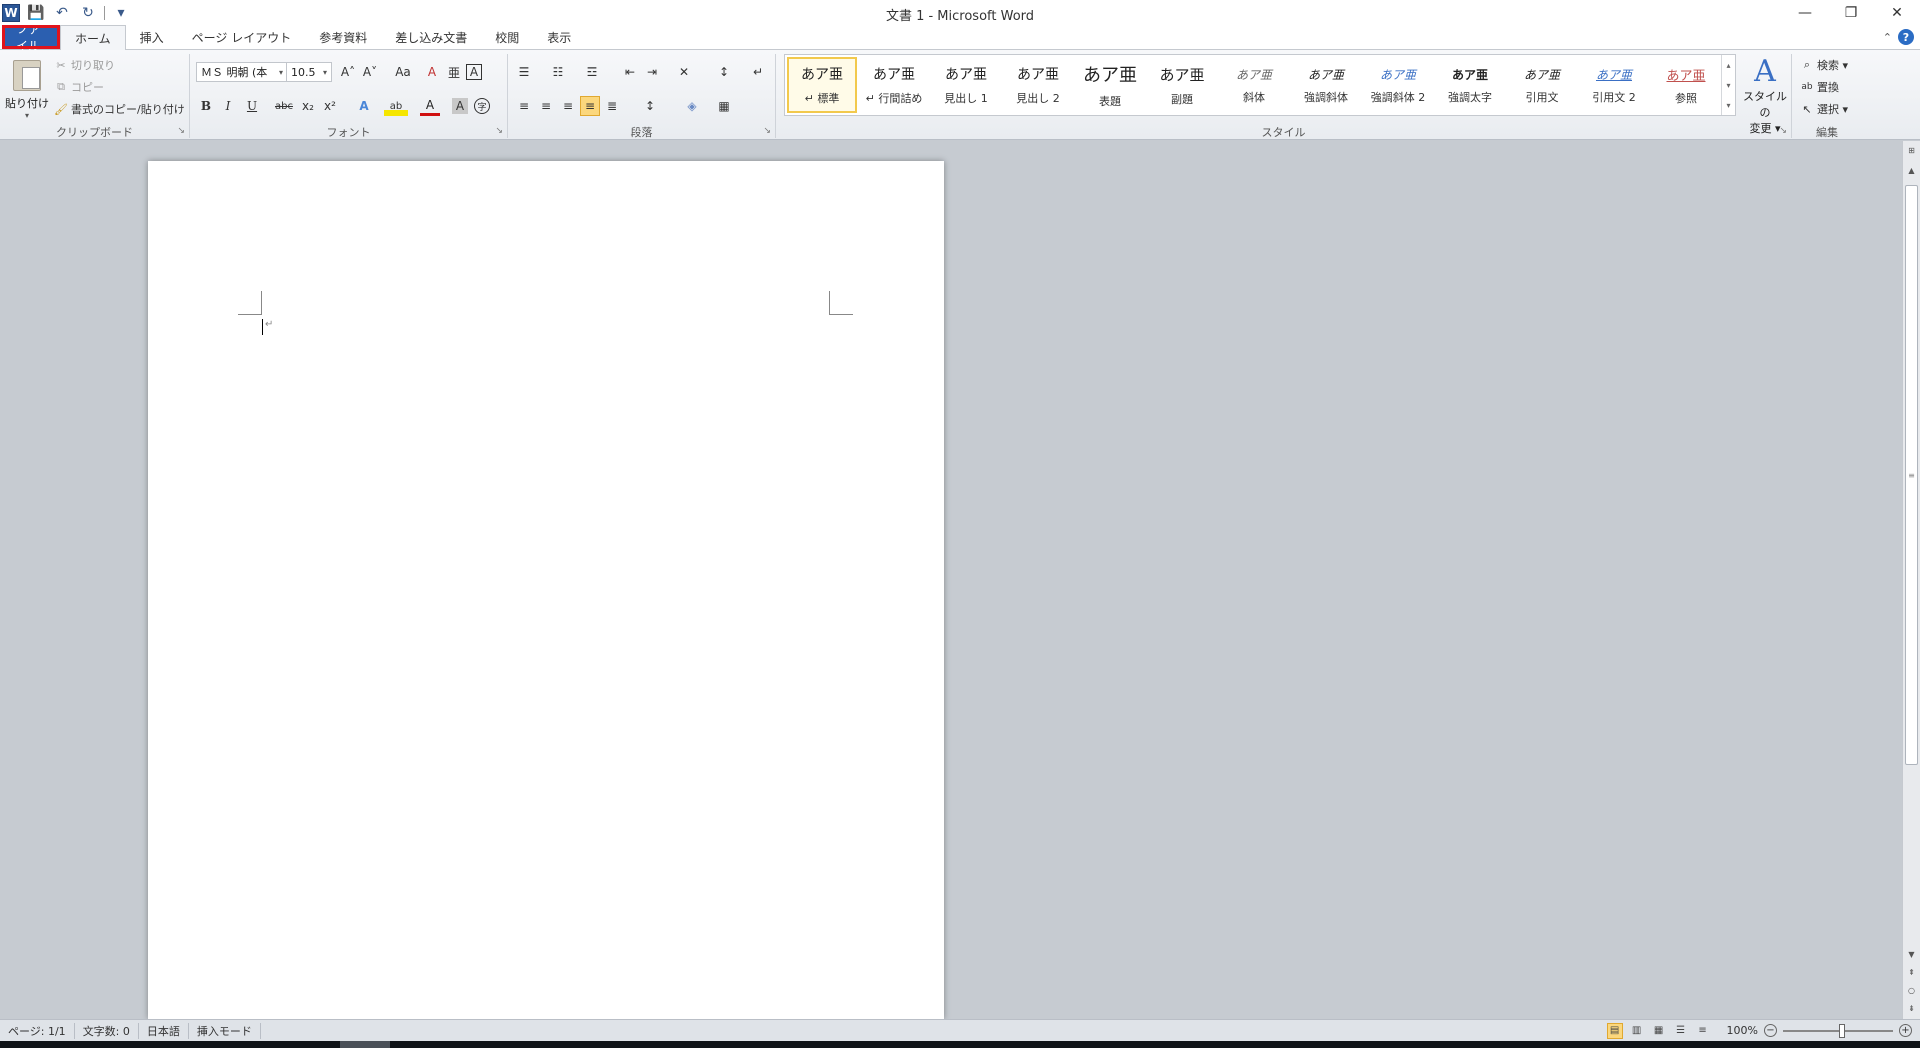 The height and width of the screenshot is (1048, 1920). I want to click on zoom-in-icon: +, so click(1905, 1030).